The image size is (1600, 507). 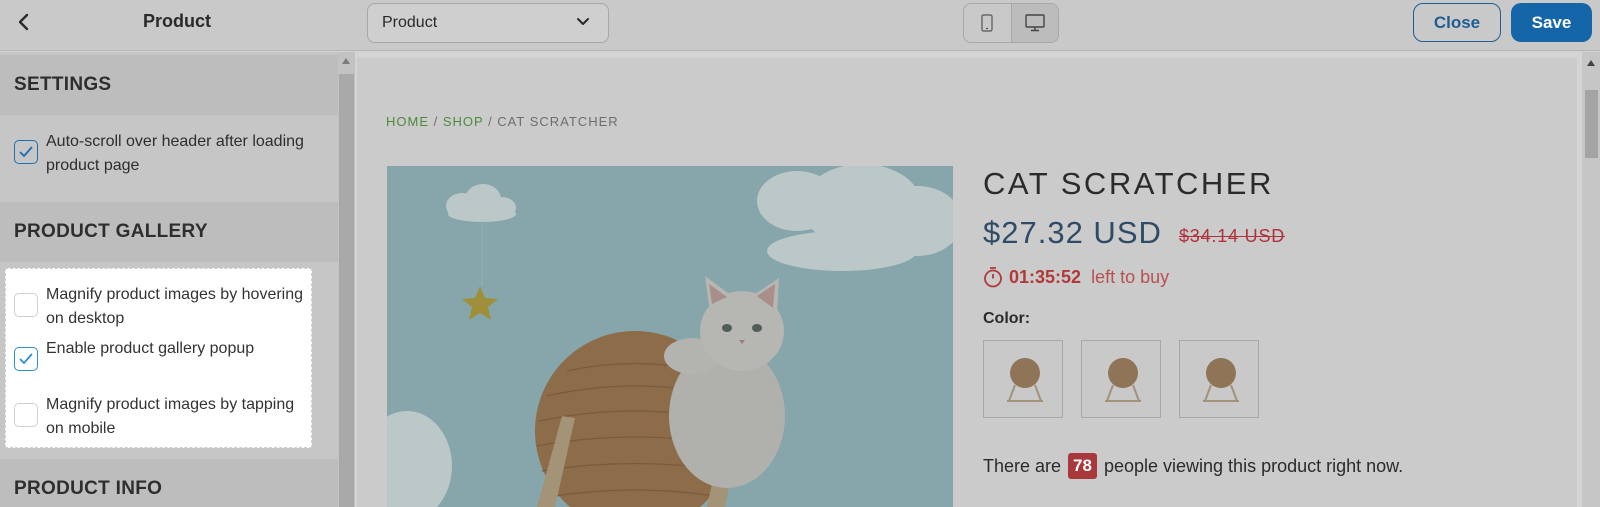 What do you see at coordinates (1457, 22) in the screenshot?
I see `close-button: Close` at bounding box center [1457, 22].